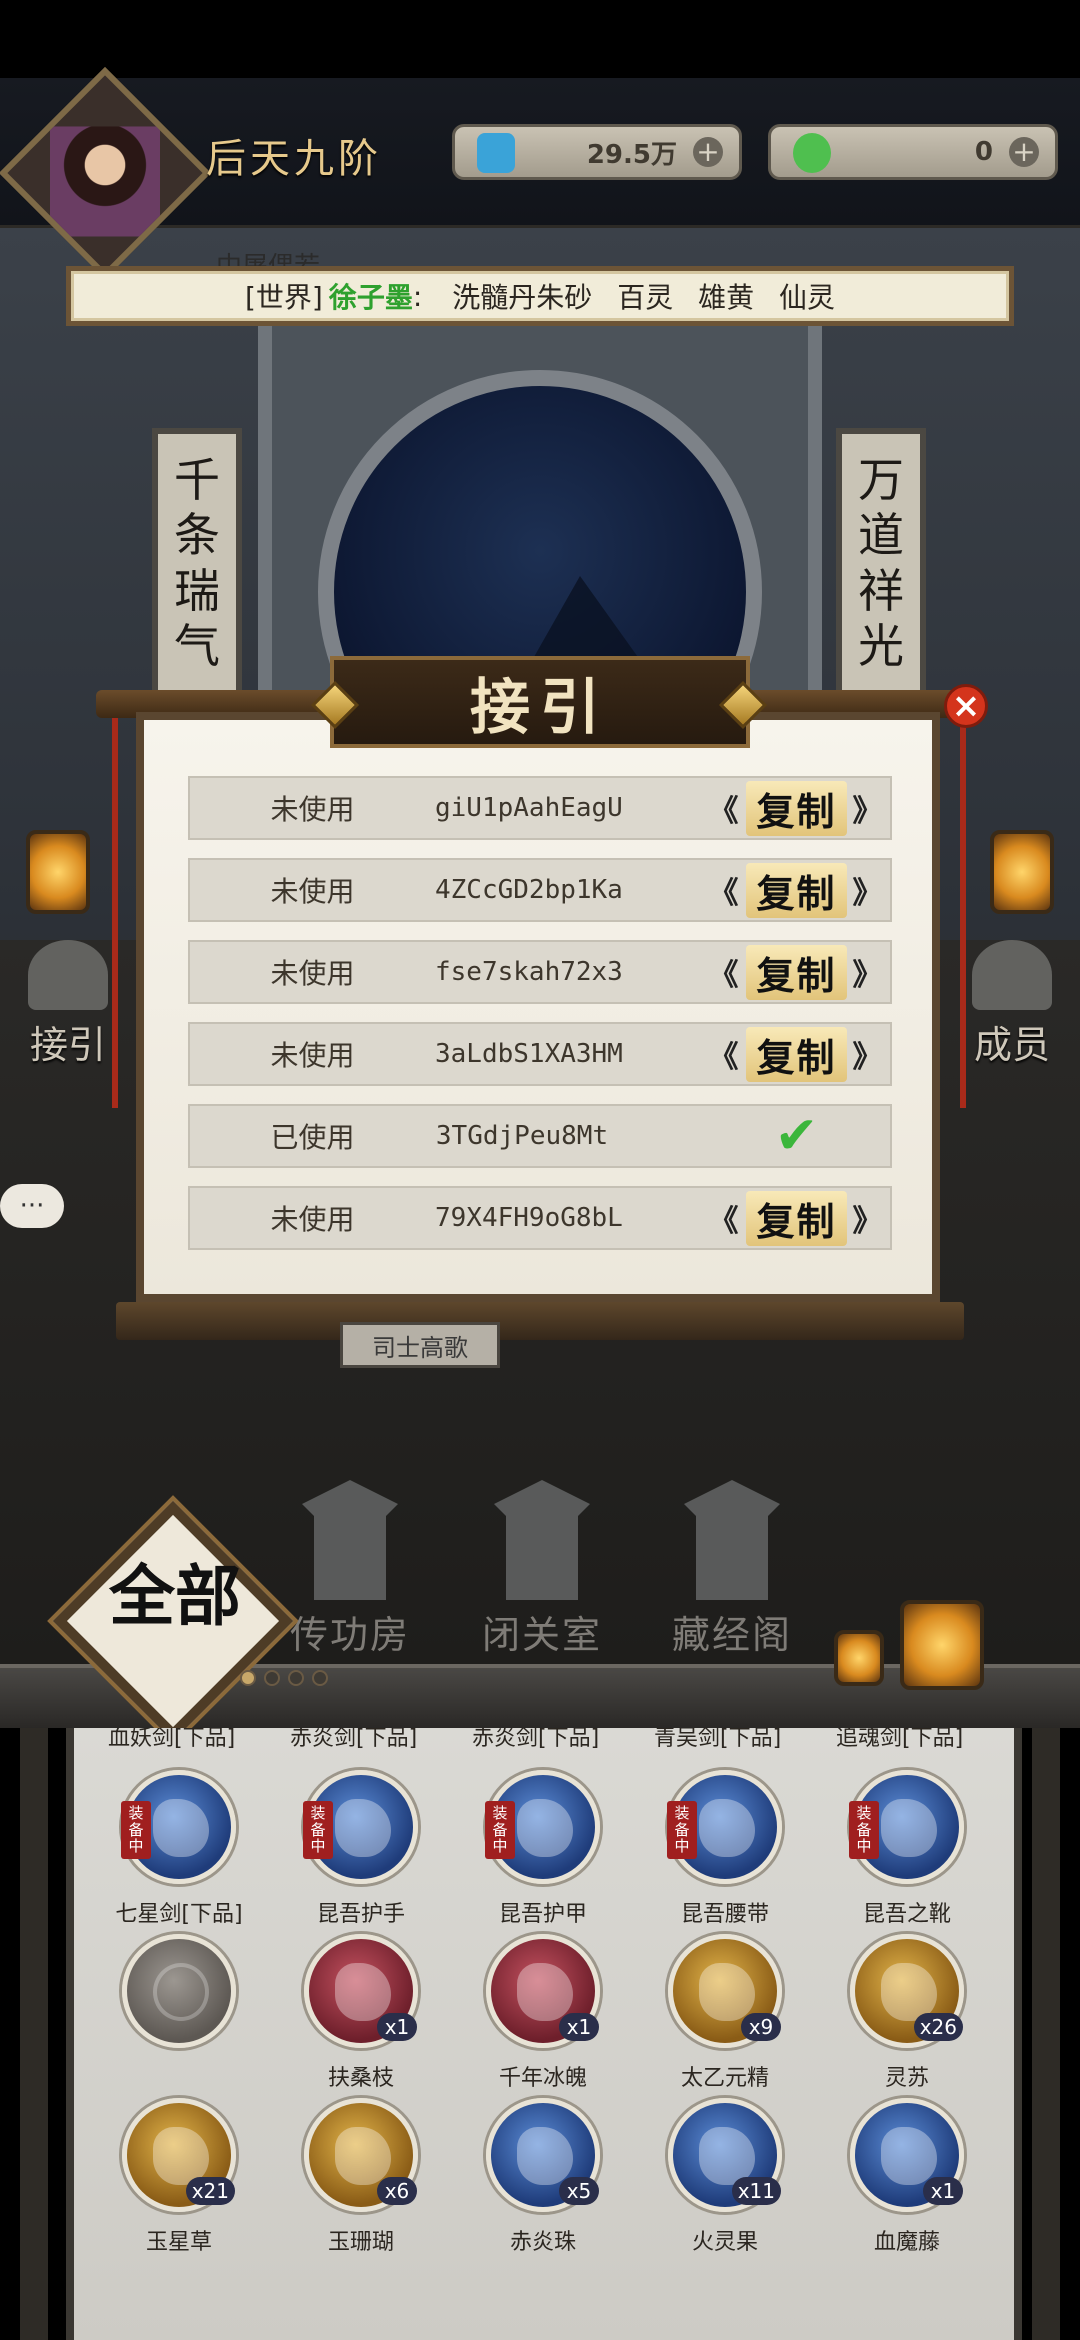  I want to click on item-icon: x26, so click(907, 1991).